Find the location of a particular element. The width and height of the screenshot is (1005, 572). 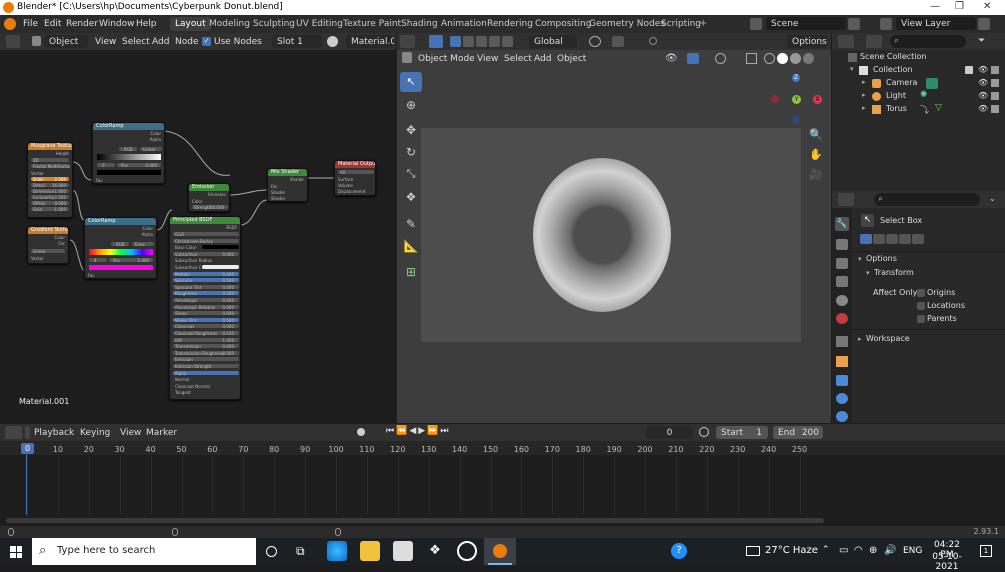

wireframe-shading-icon is located at coordinates (769, 58).